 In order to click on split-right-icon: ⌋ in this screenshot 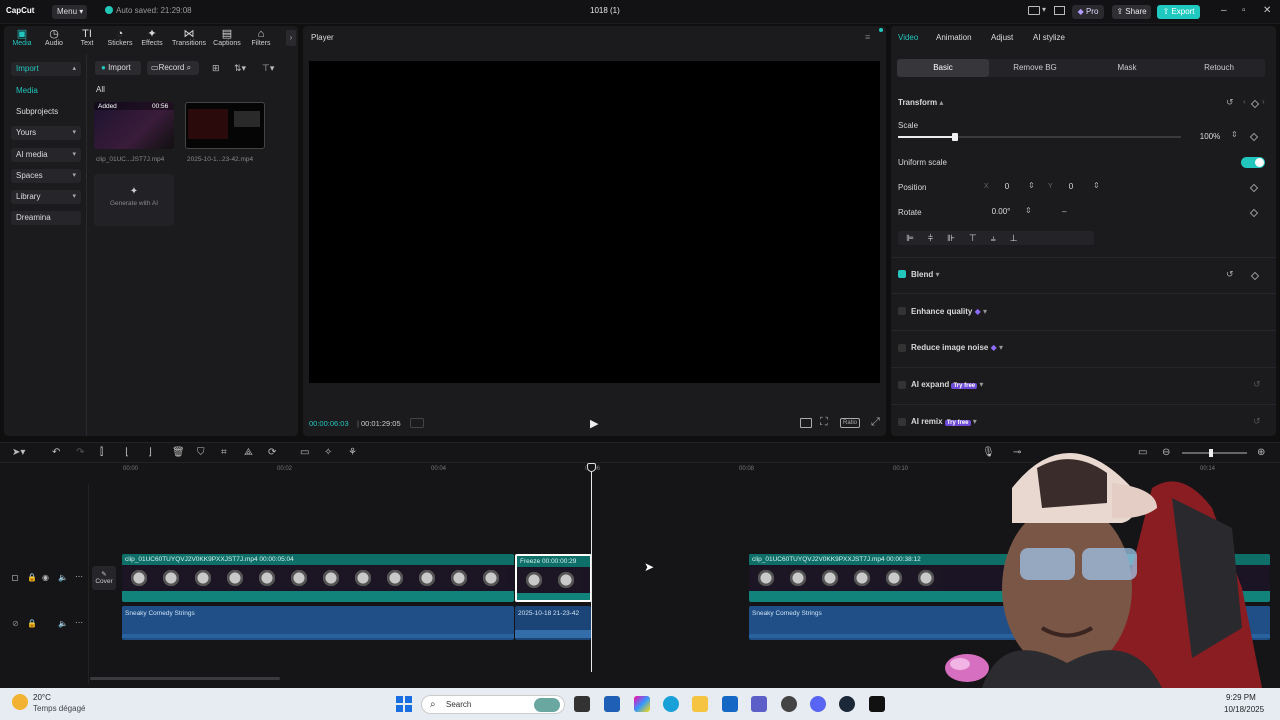, I will do `click(150, 452)`.